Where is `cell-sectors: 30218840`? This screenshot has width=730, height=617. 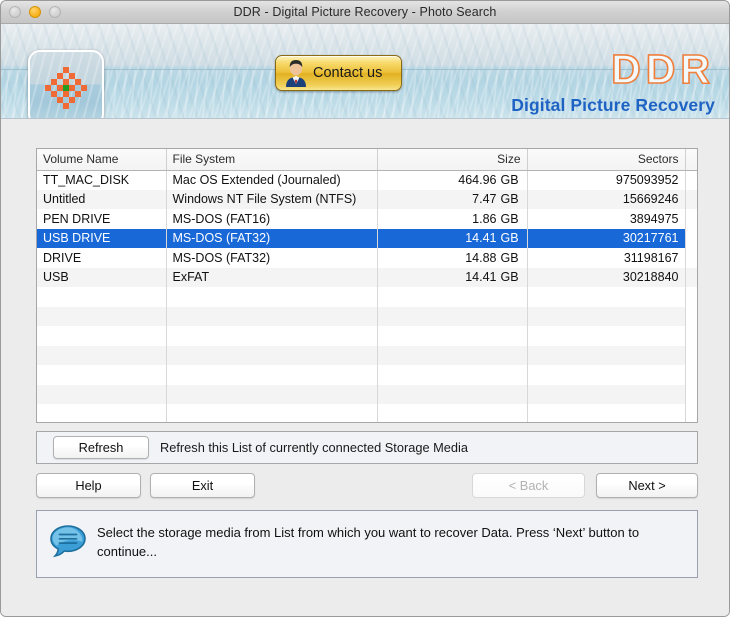 cell-sectors: 30218840 is located at coordinates (606, 277).